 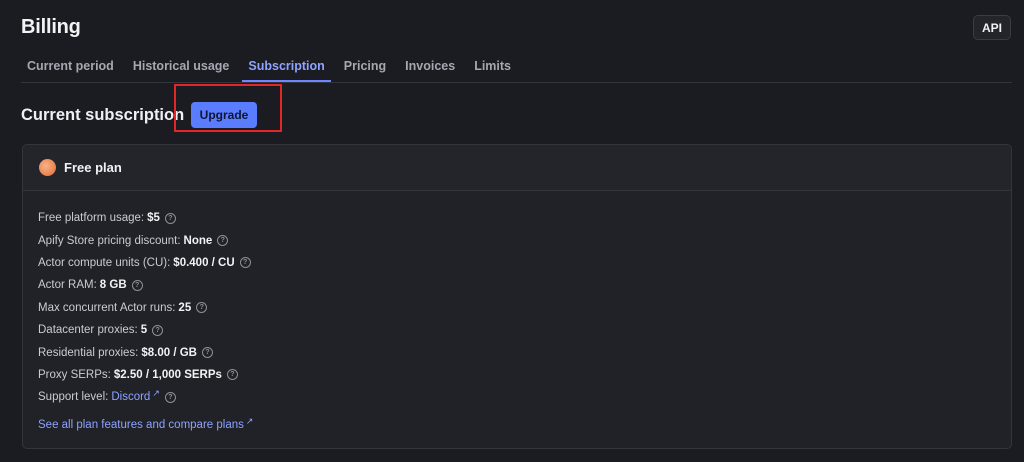 I want to click on feature-value: 5, so click(x=144, y=330).